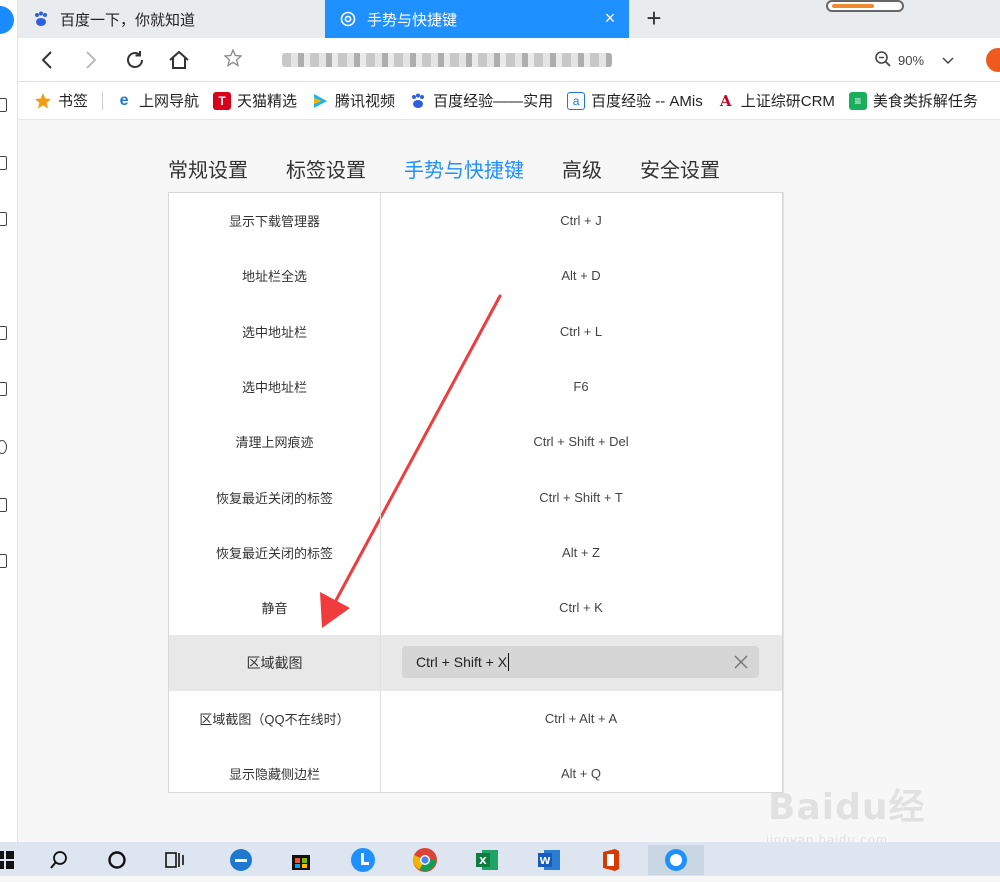 This screenshot has height=882, width=1000. Describe the element at coordinates (301, 860) in the screenshot. I see `store-icon` at that location.